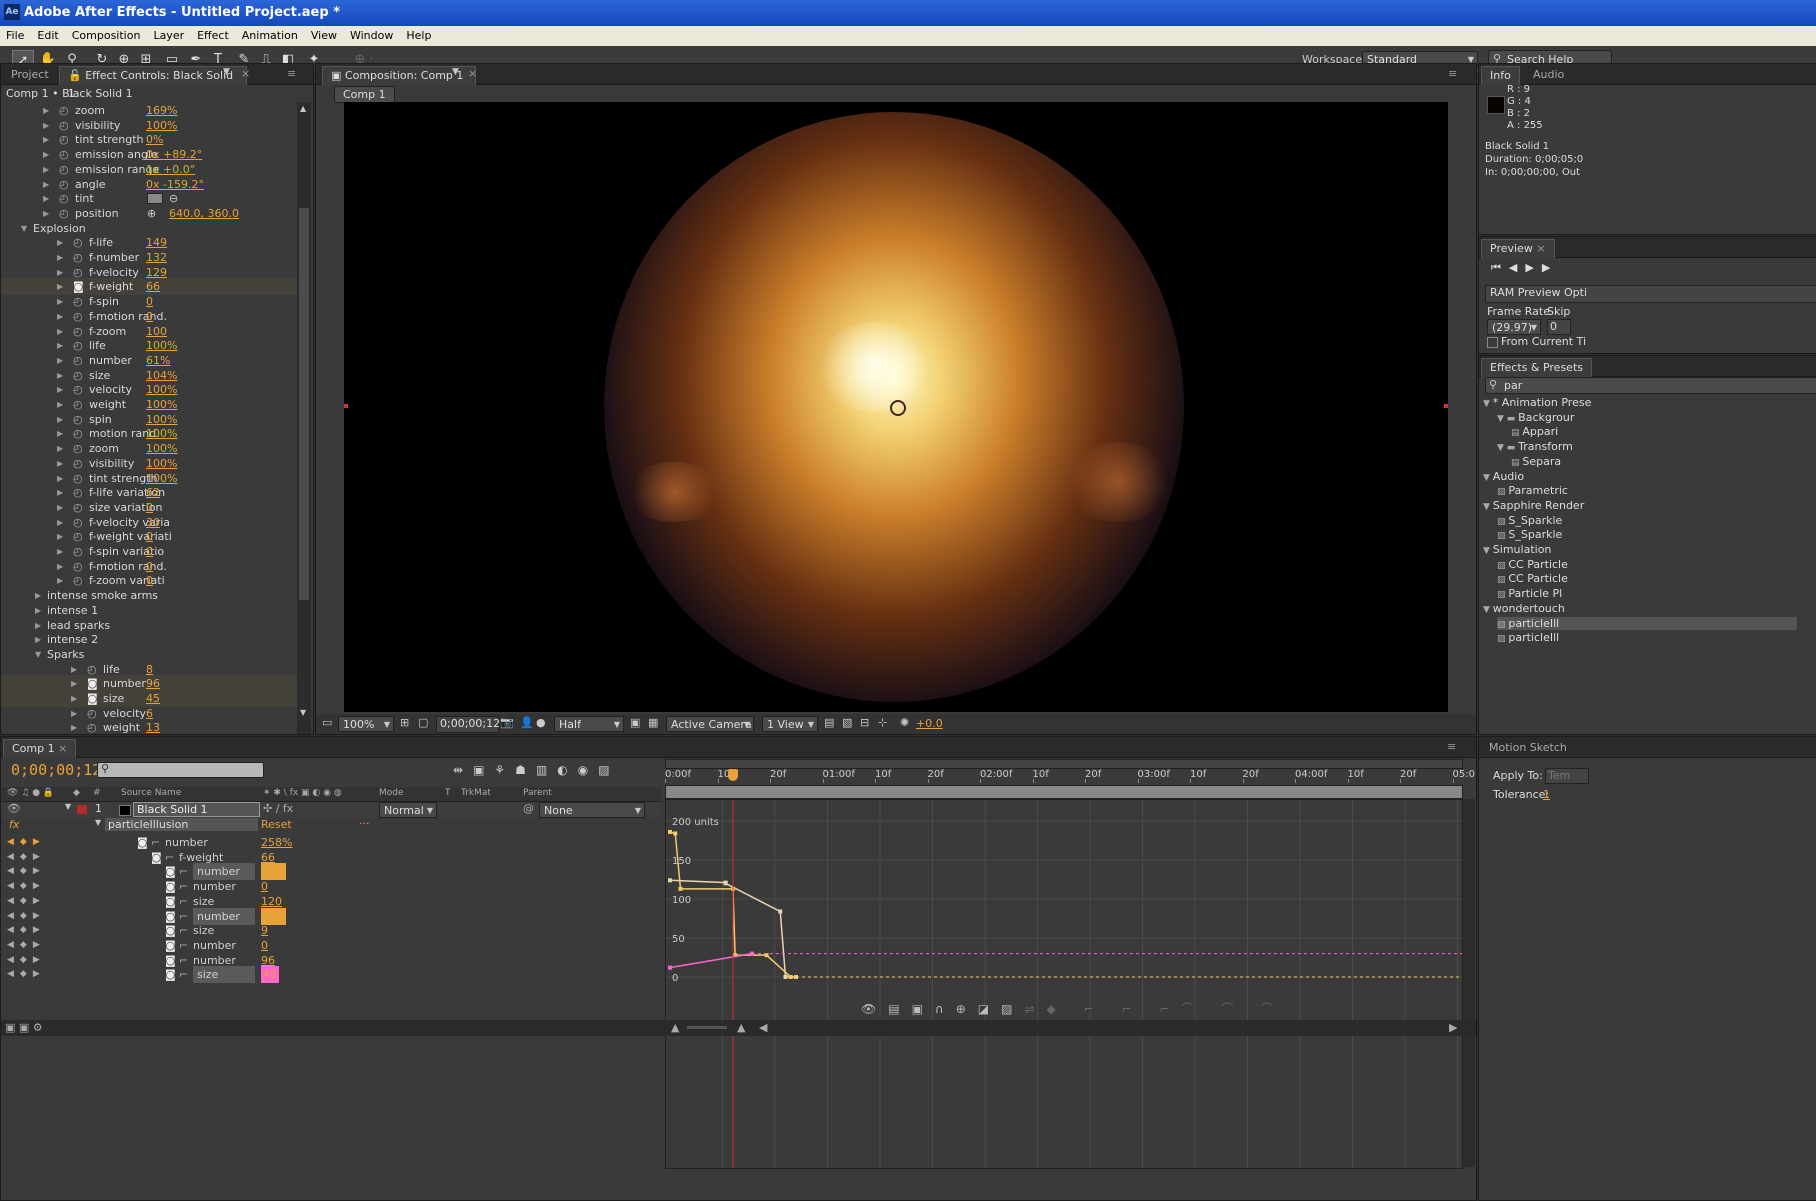 This screenshot has height=1201, width=1816. What do you see at coordinates (1012, 1009) in the screenshot?
I see `edit-value-icon: ▨` at bounding box center [1012, 1009].